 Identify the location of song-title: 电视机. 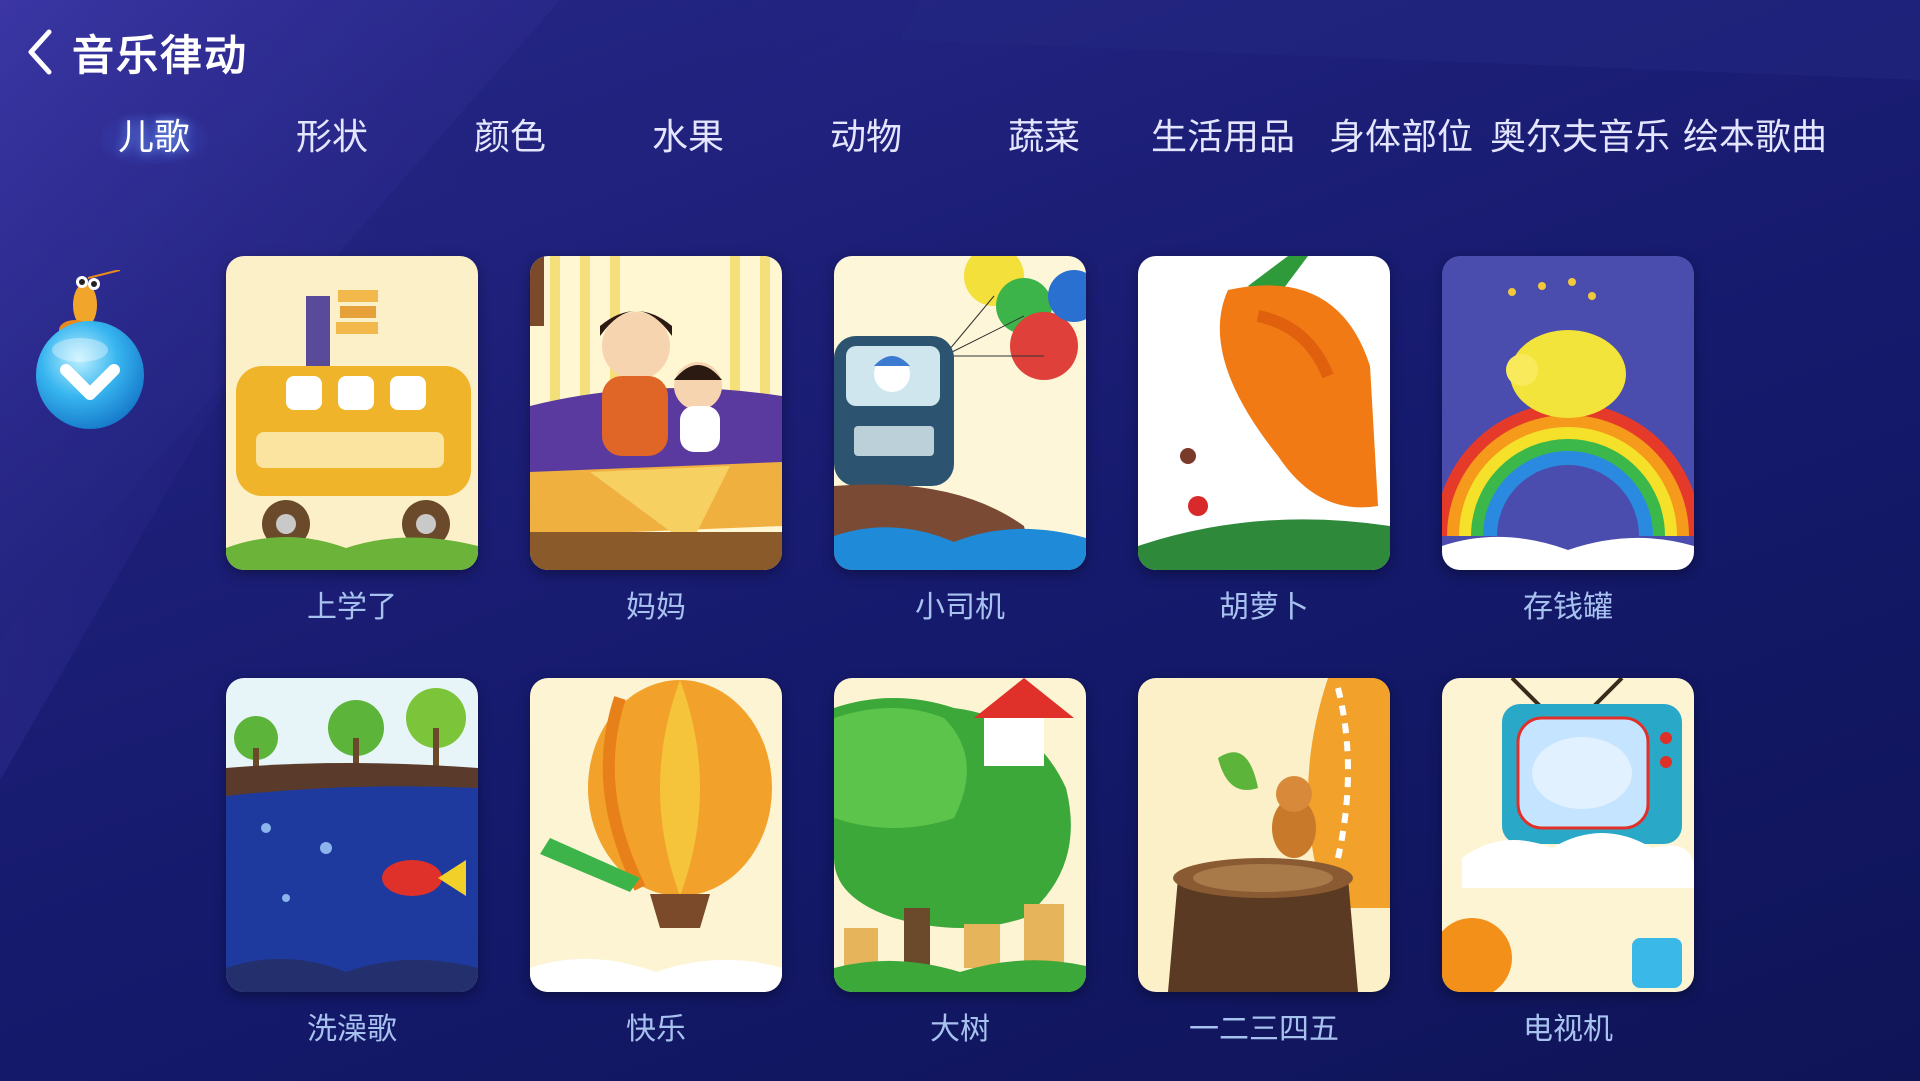
(1568, 1029).